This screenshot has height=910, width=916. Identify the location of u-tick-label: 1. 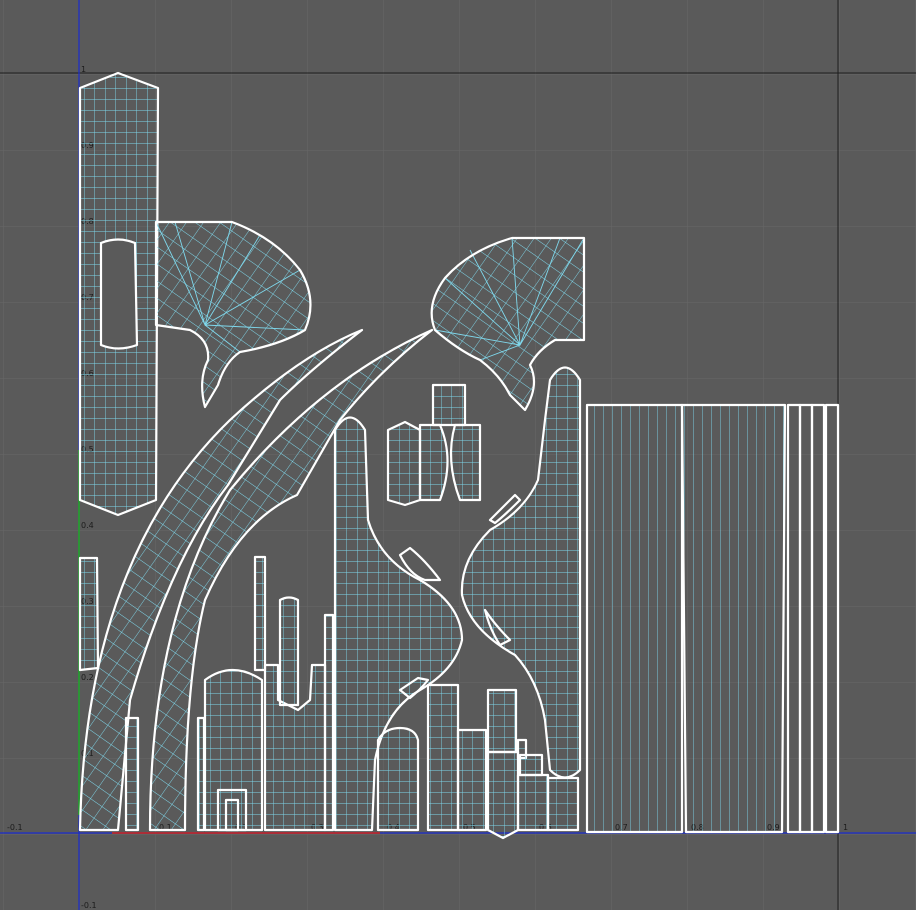
(845, 827).